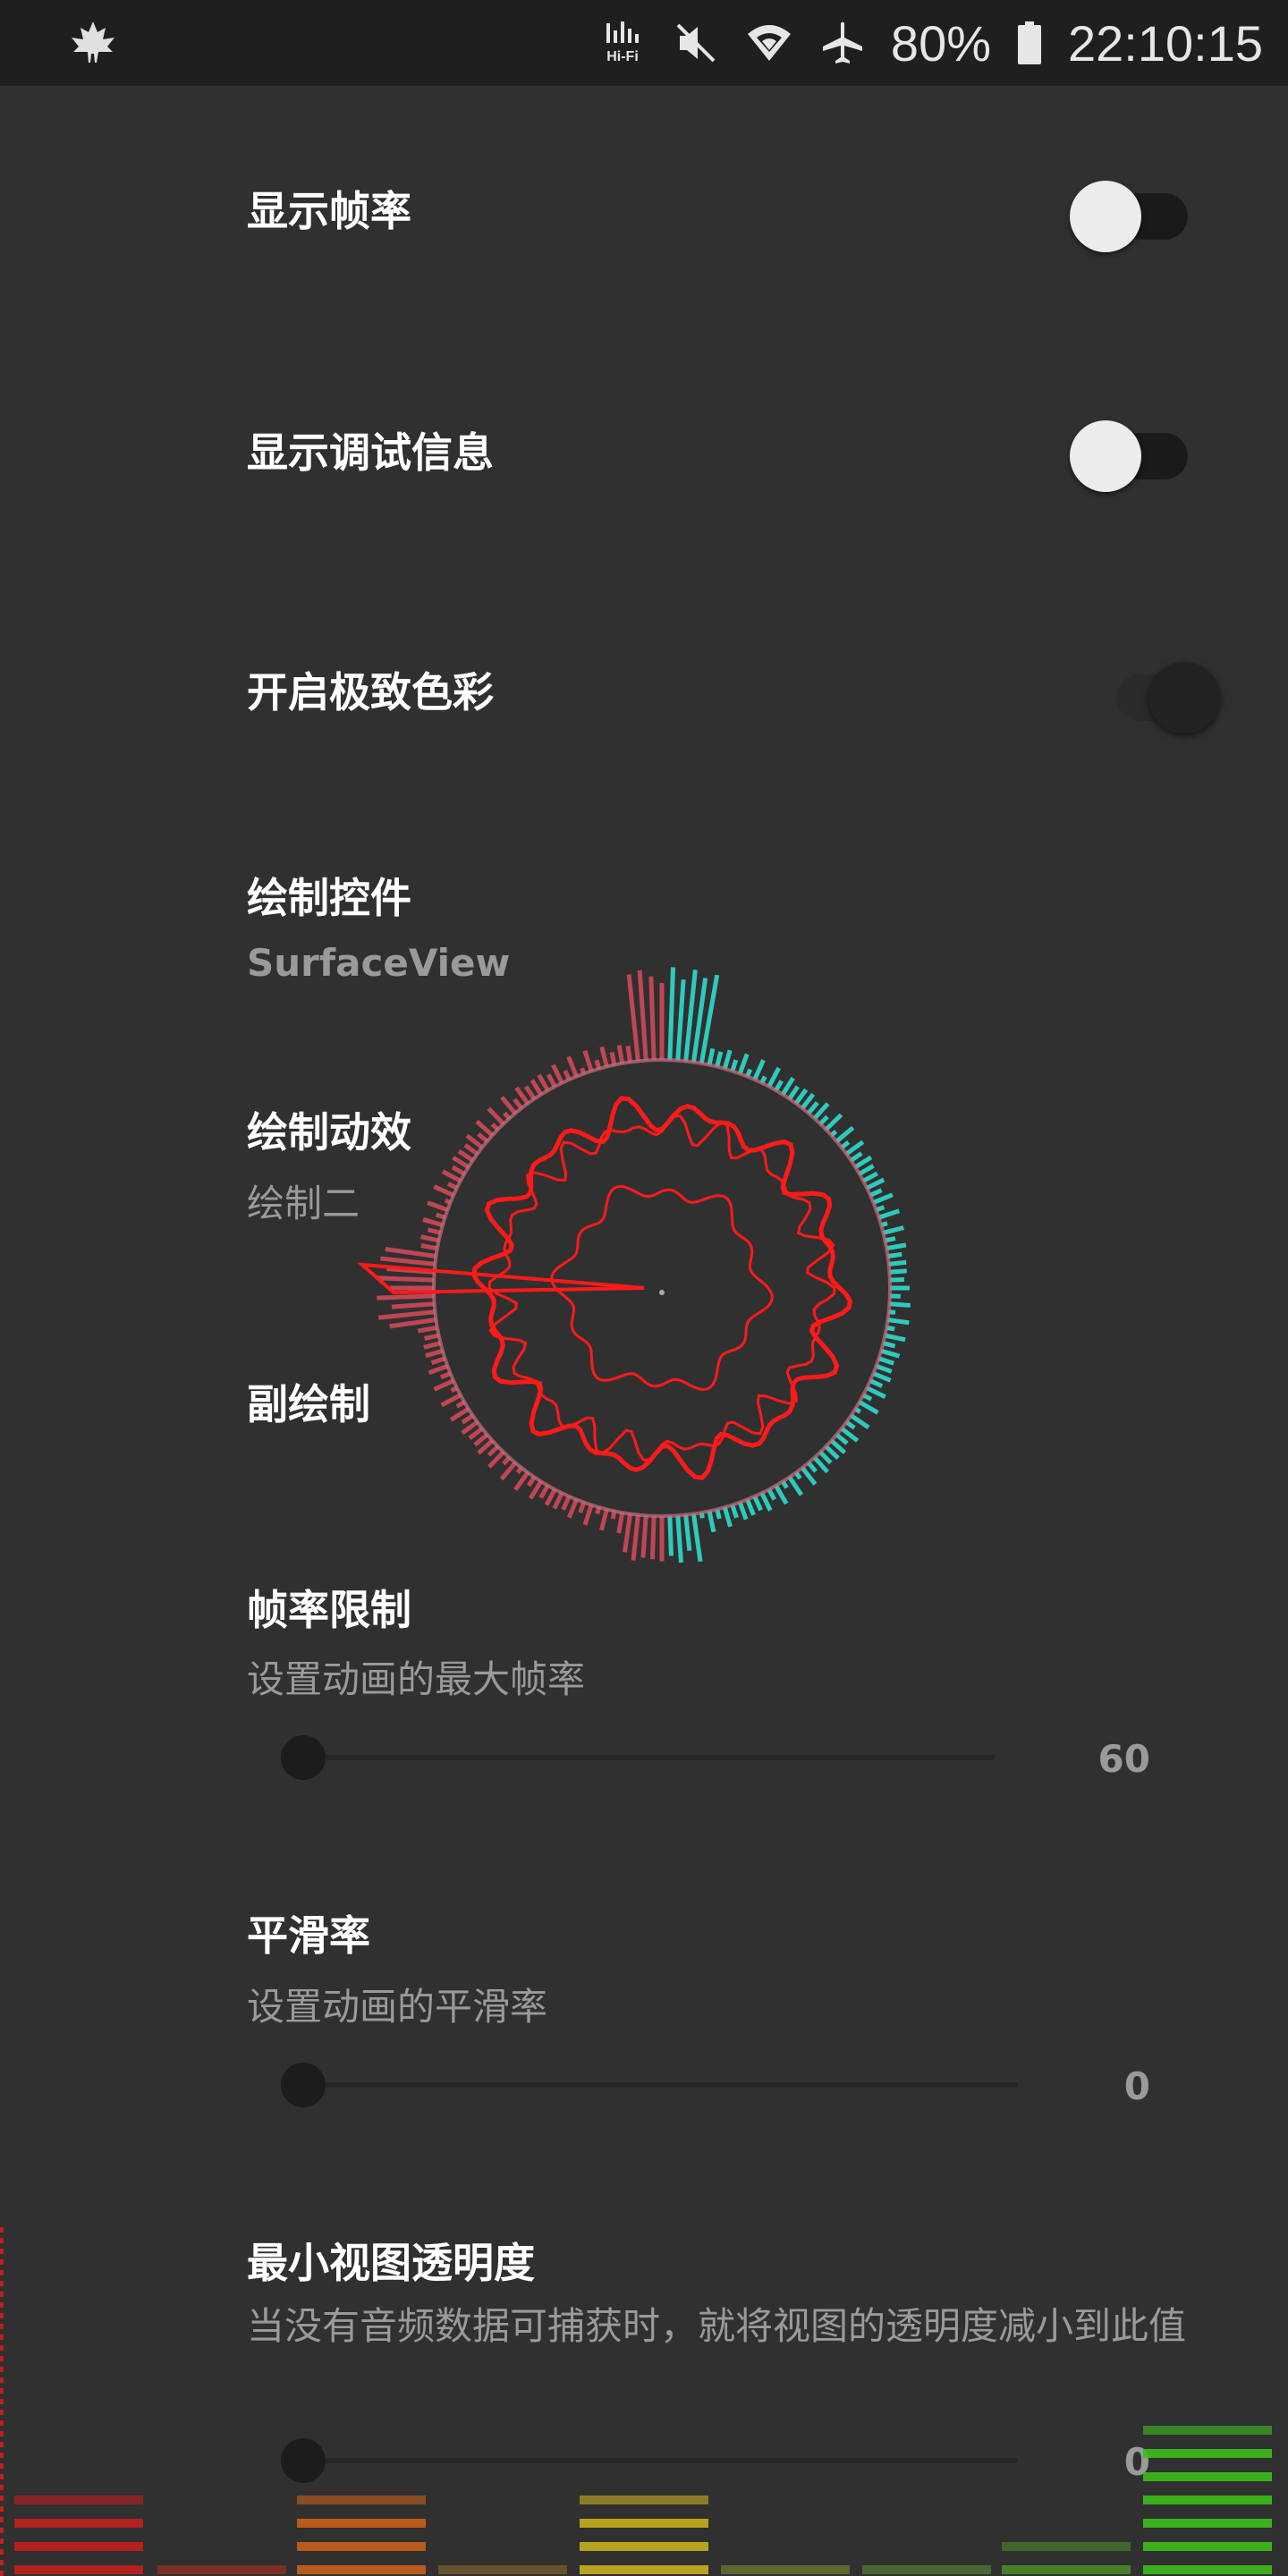 This screenshot has height=2576, width=1288. What do you see at coordinates (1132, 450) in the screenshot?
I see `show-debug-toggle` at bounding box center [1132, 450].